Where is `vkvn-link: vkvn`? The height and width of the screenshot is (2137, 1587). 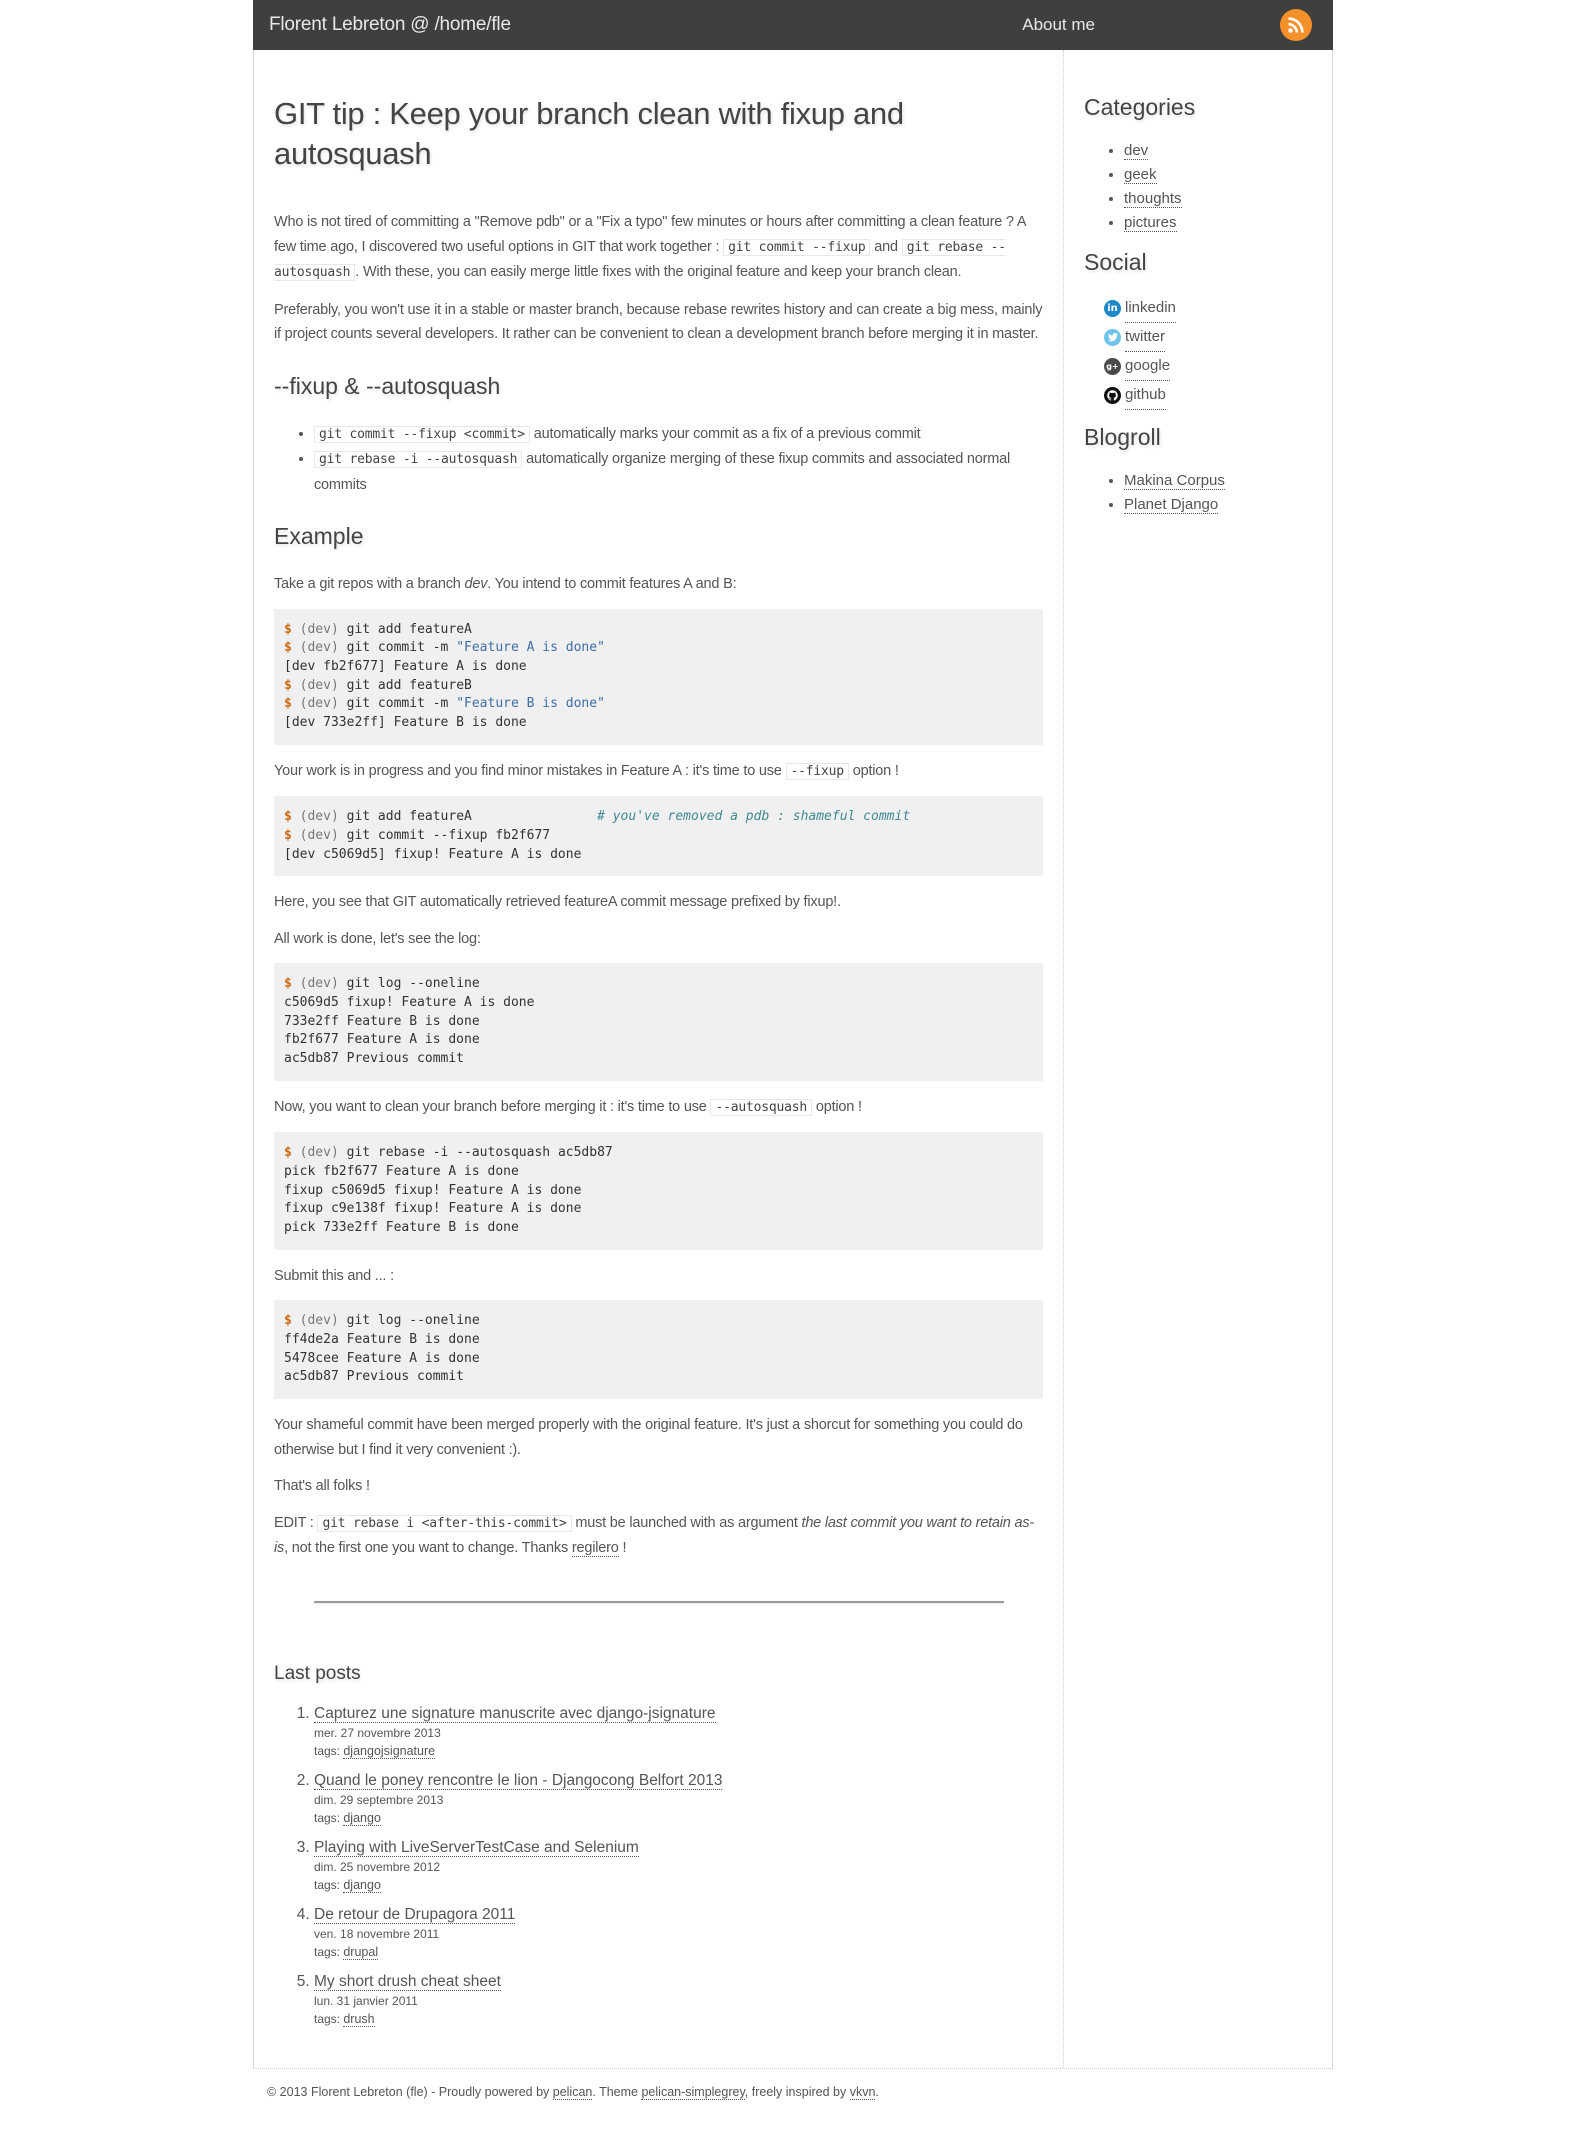 vkvn-link: vkvn is located at coordinates (862, 2092).